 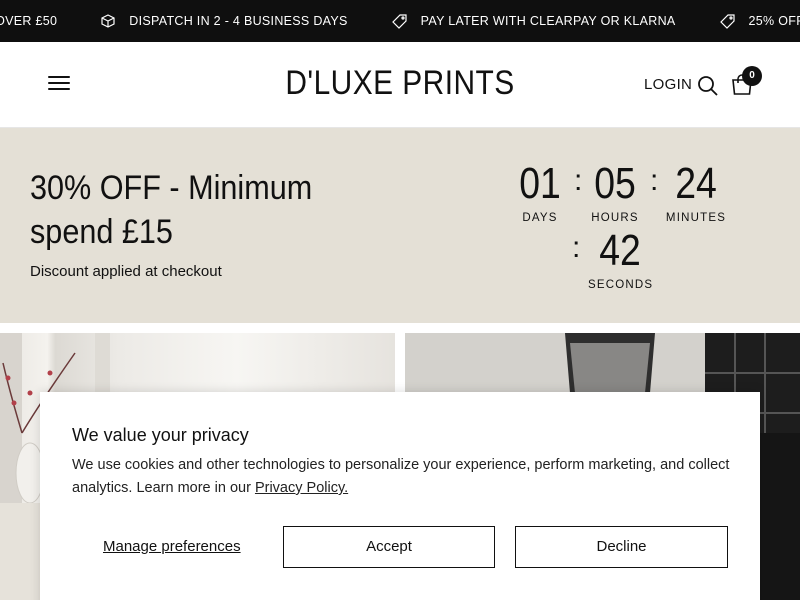 I want to click on announcement-text: 25% OFF MIN, so click(x=774, y=21).